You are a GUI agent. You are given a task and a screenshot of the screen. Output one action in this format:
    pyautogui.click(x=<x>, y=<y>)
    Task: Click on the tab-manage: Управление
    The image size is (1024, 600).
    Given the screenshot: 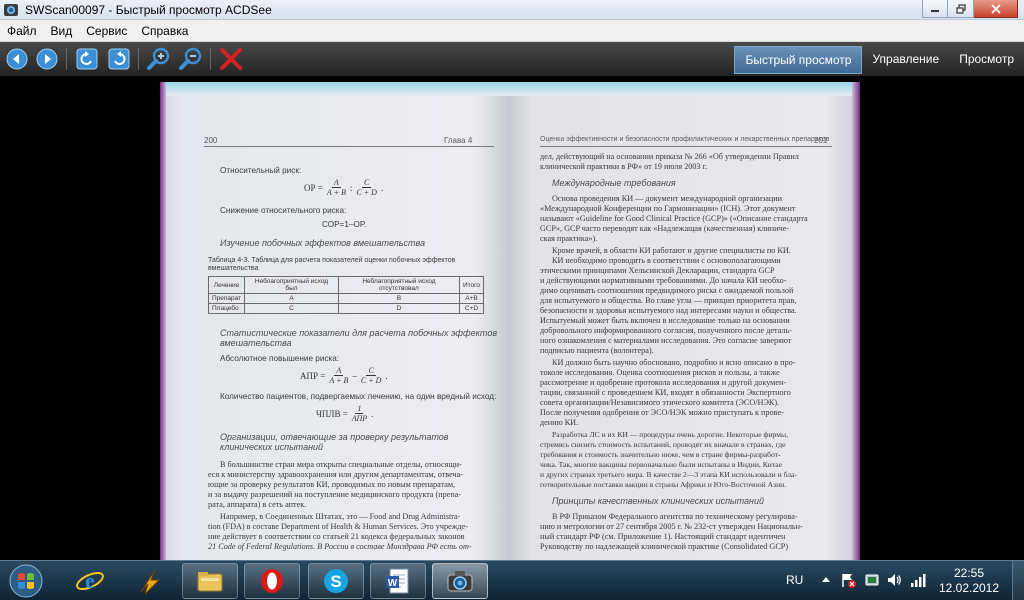 What is the action you would take?
    pyautogui.click(x=905, y=60)
    